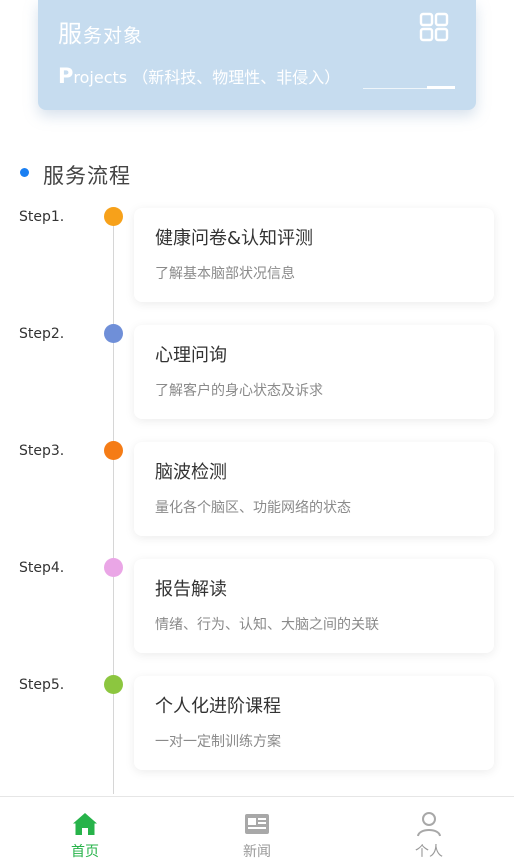  I want to click on tab-label: 首页, so click(85, 852).